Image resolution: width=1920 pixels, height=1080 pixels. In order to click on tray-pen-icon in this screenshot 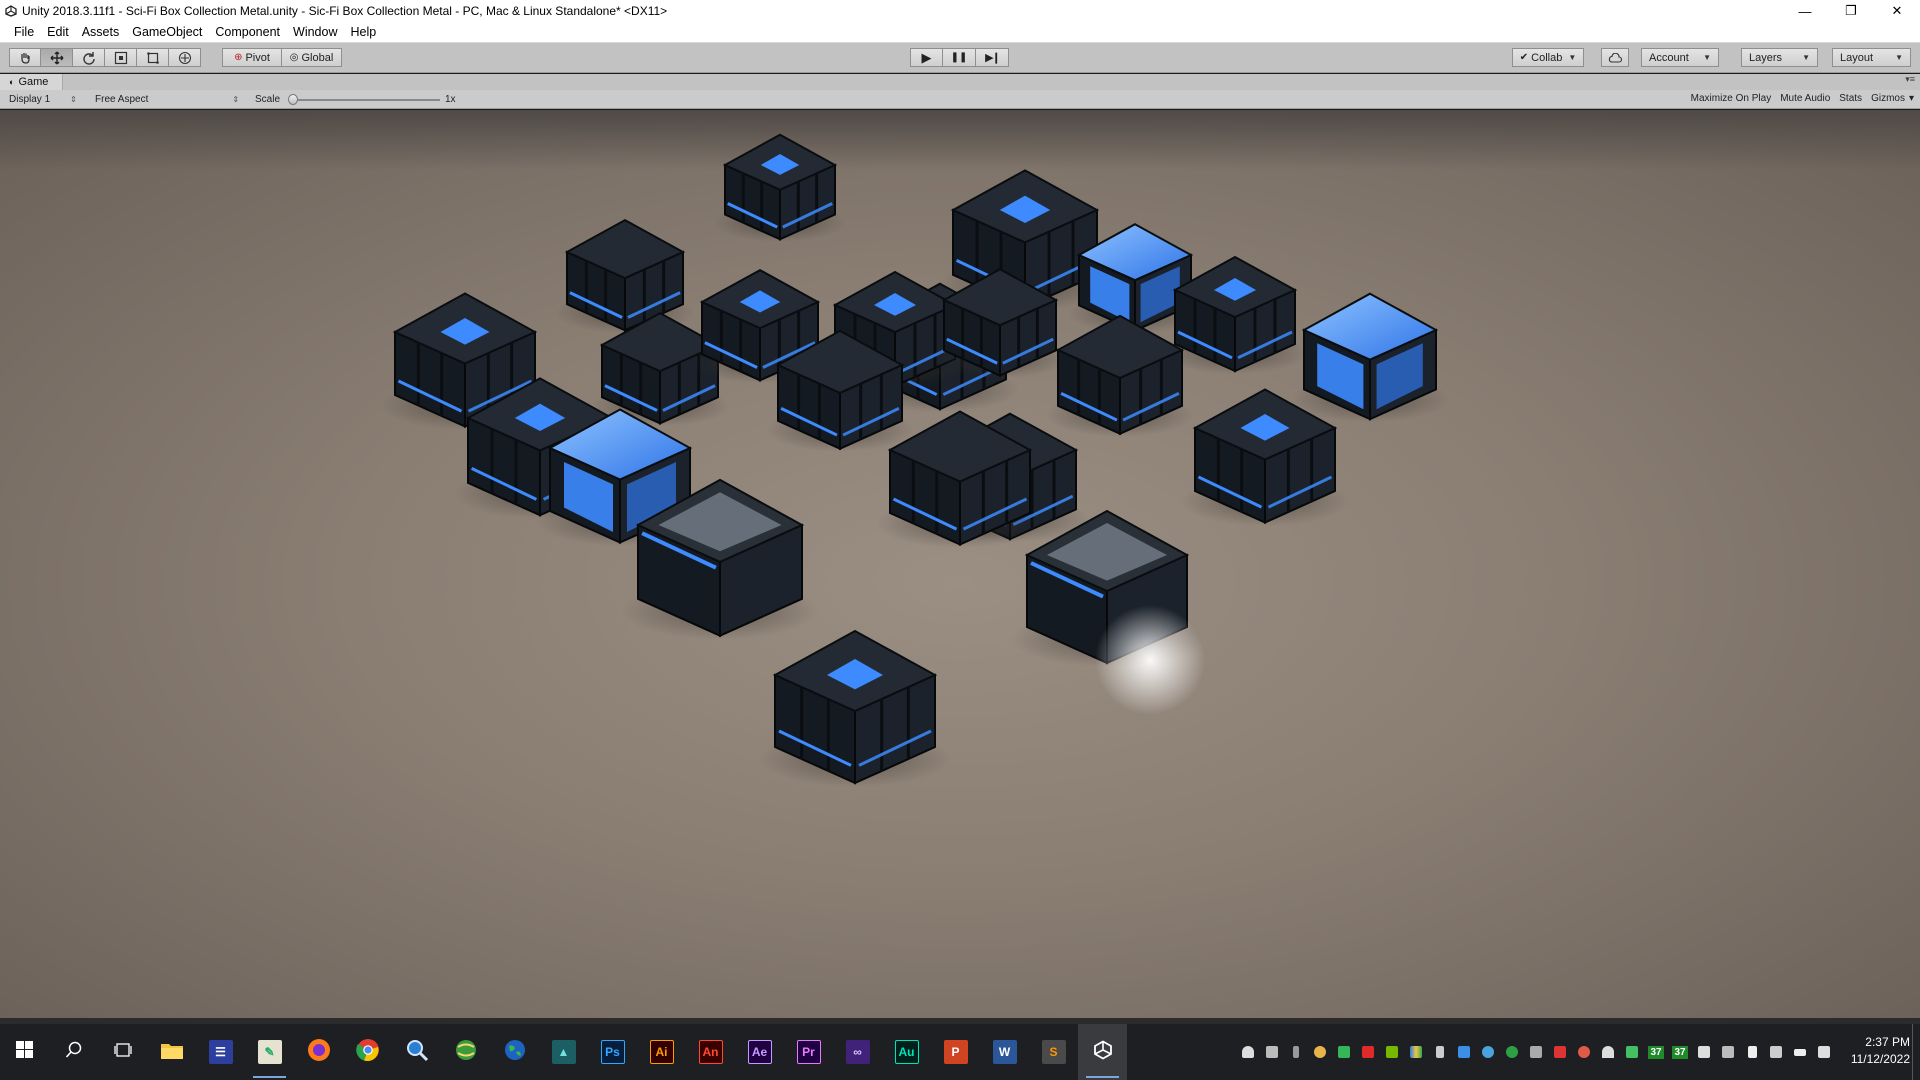, I will do `click(1440, 1052)`.